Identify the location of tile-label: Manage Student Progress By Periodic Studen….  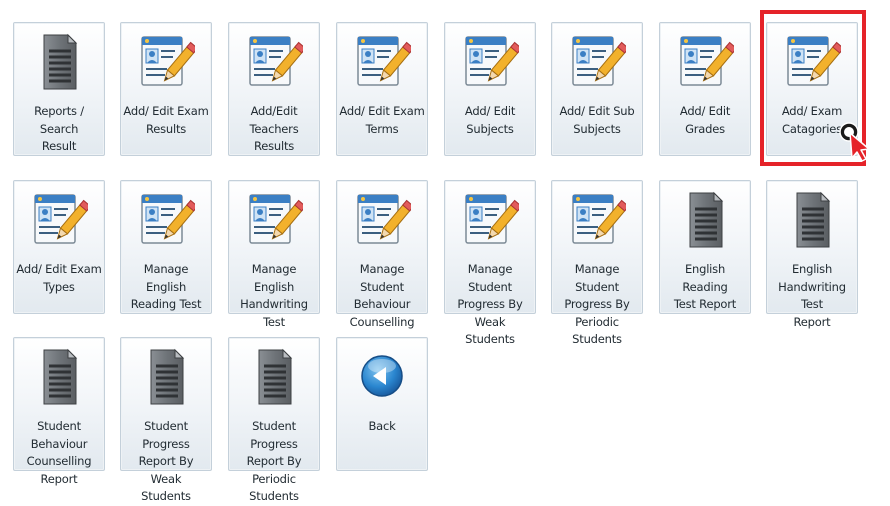
(597, 305).